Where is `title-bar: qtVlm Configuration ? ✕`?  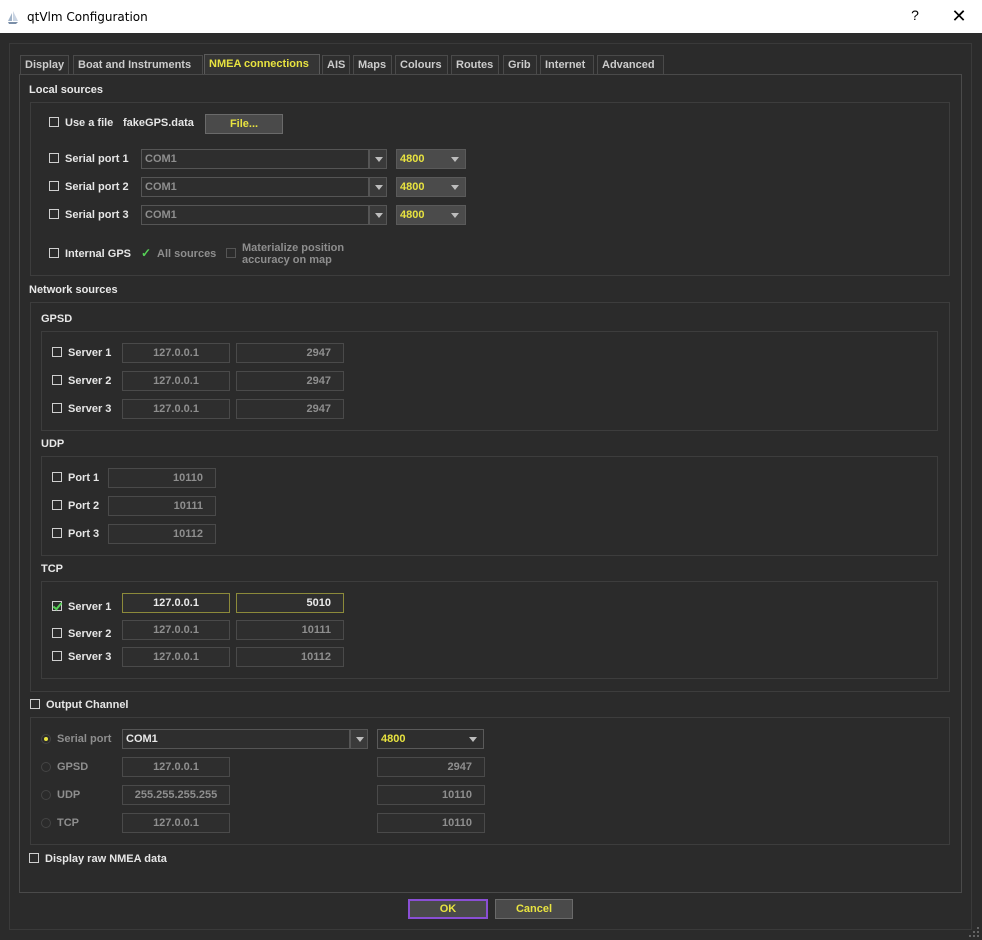
title-bar: qtVlm Configuration ? ✕ is located at coordinates (491, 16).